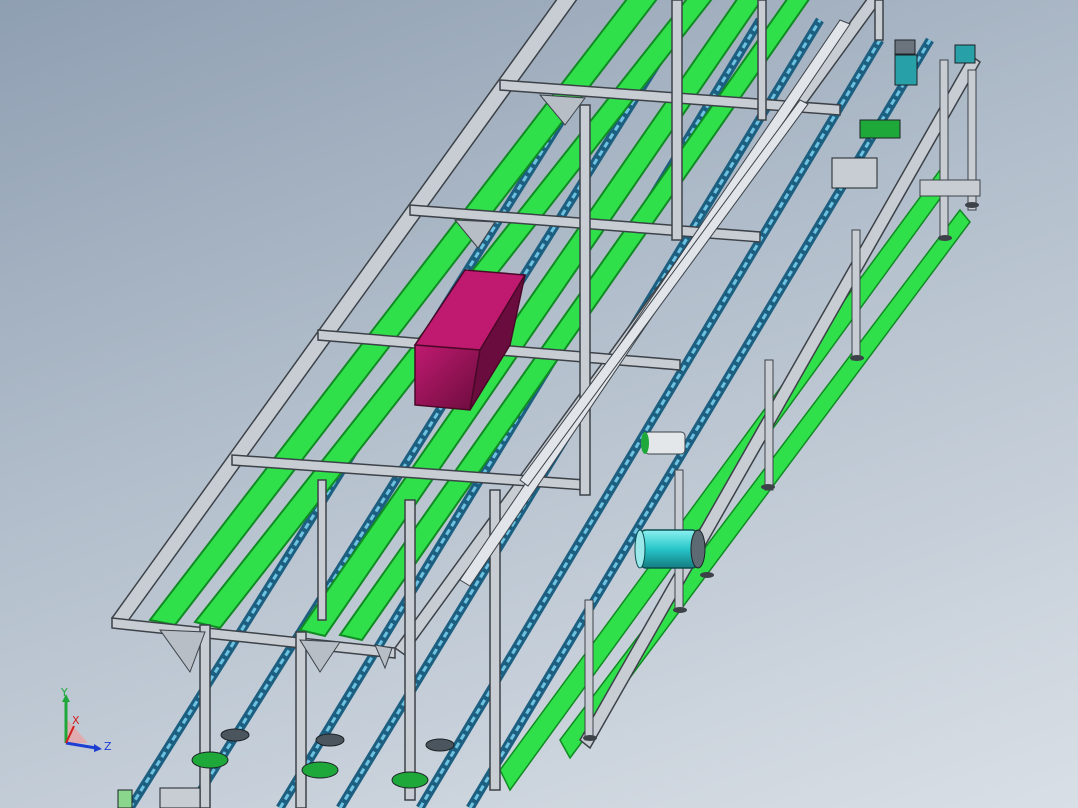 The image size is (1078, 808). Describe the element at coordinates (76, 720) in the screenshot. I see `x-axis-label: X` at that location.